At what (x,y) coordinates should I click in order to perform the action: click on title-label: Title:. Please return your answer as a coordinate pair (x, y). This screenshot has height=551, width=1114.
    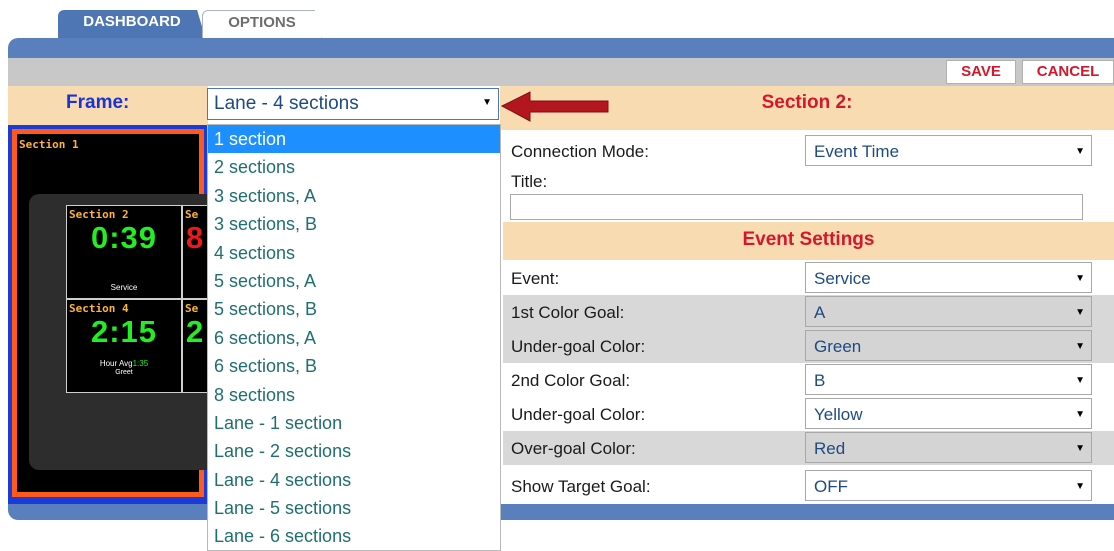
    Looking at the image, I should click on (529, 181).